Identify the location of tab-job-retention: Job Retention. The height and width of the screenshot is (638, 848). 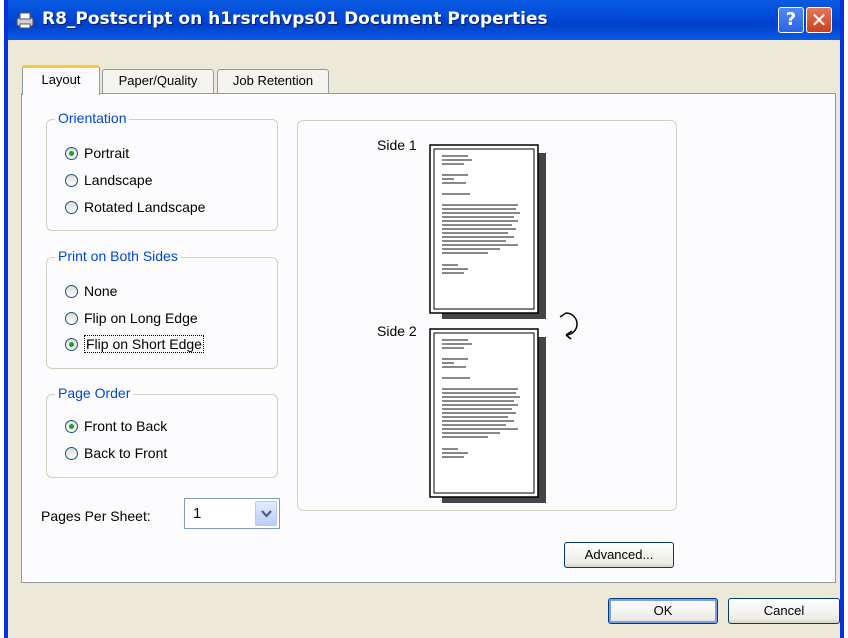
(273, 81).